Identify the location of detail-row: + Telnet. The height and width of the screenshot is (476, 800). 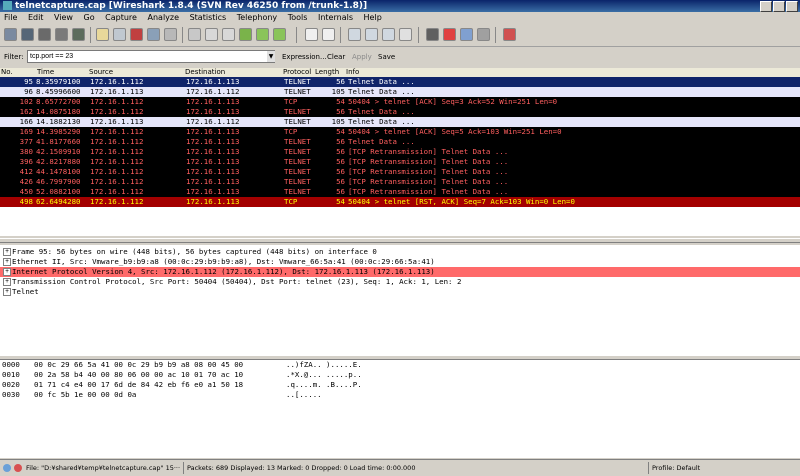
(400, 292).